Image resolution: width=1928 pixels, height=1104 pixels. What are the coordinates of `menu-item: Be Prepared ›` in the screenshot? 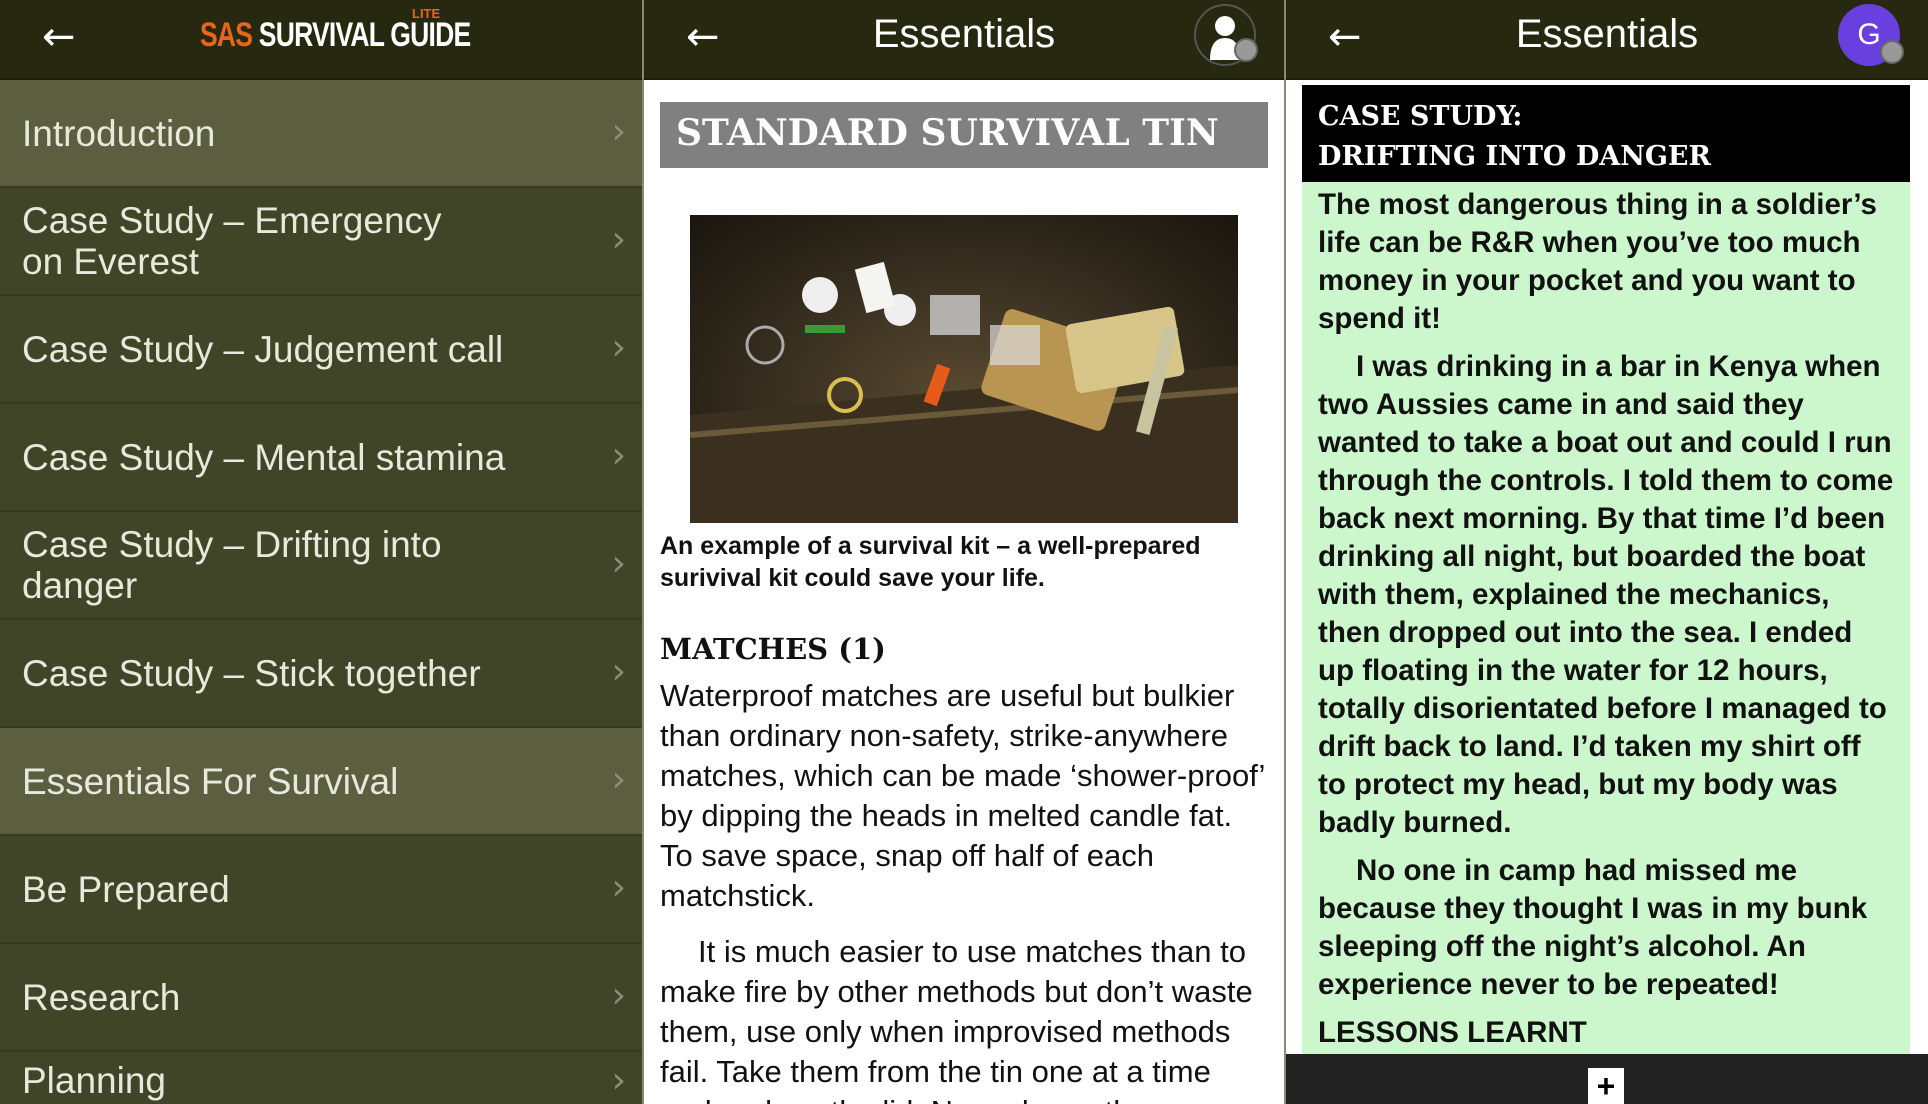 It's located at (321, 890).